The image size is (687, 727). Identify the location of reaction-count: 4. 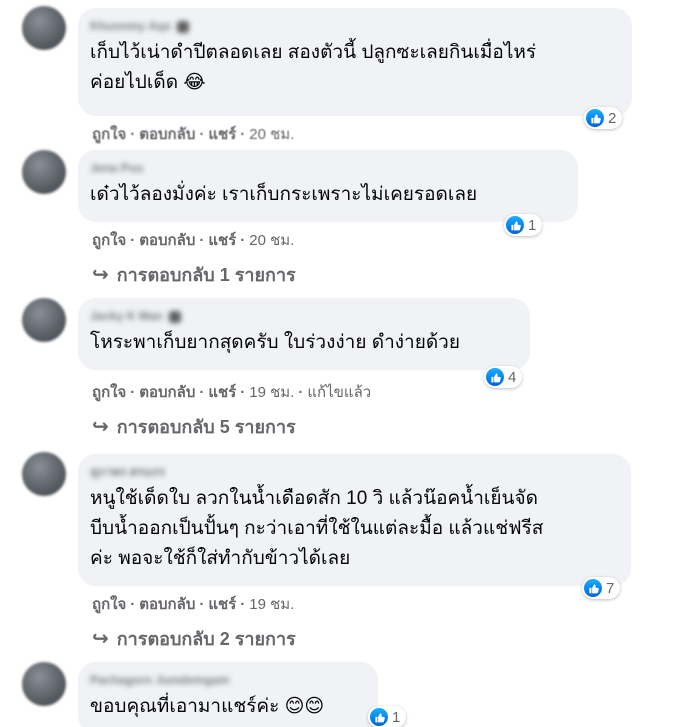
(503, 377).